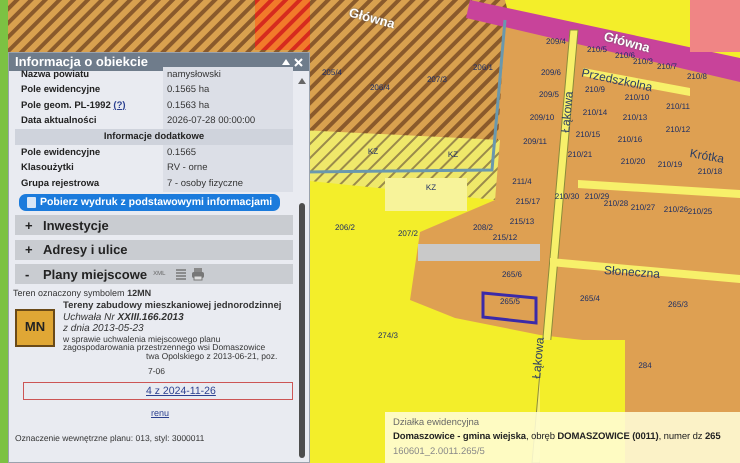 This screenshot has height=463, width=740. I want to click on parcel-number: 209/10, so click(542, 118).